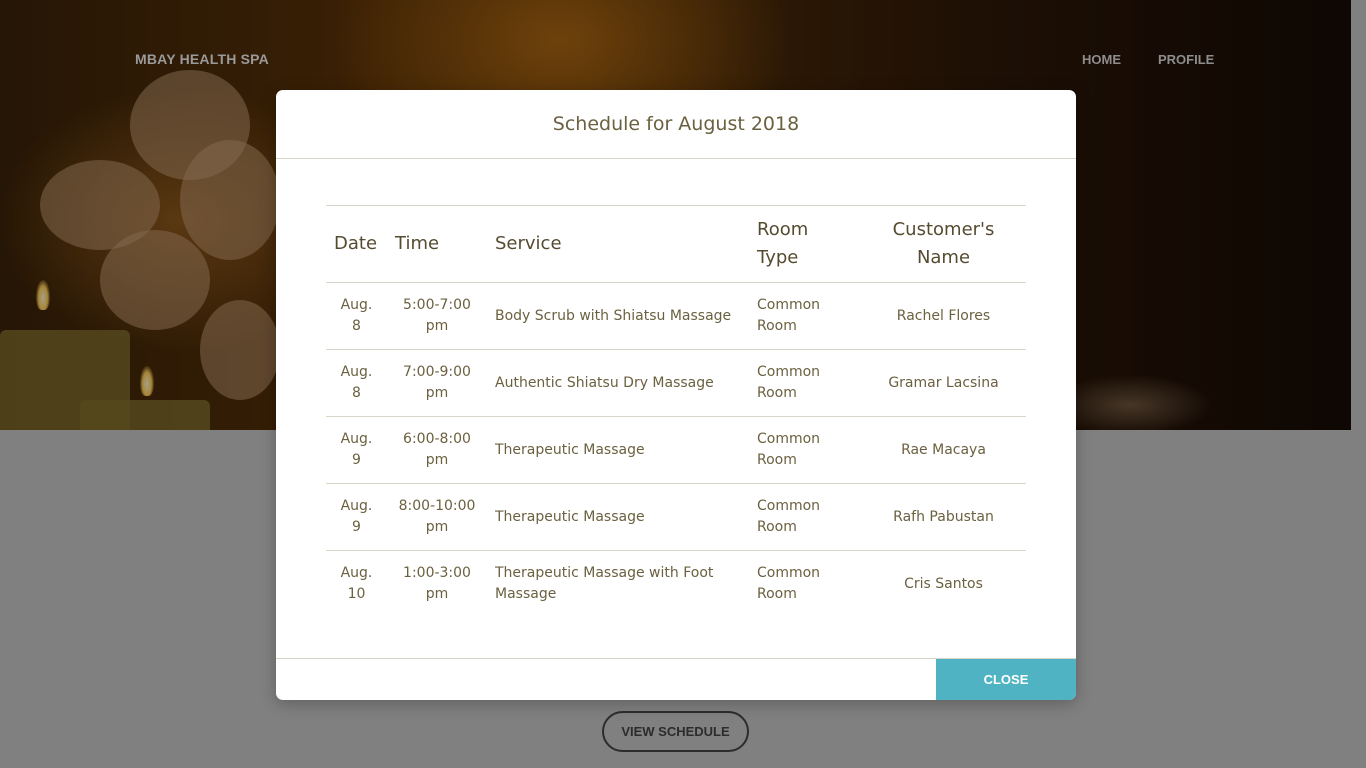  Describe the element at coordinates (437, 244) in the screenshot. I see `column-header-time: Time` at that location.